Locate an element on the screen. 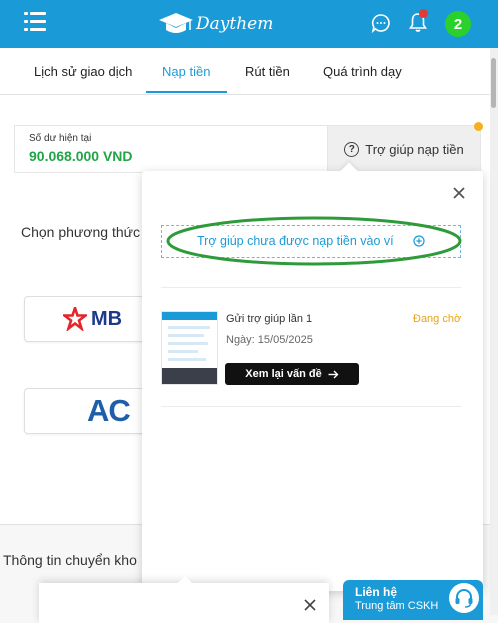 Image resolution: width=498 pixels, height=623 pixels. graduation-cap-icon is located at coordinates (176, 23).